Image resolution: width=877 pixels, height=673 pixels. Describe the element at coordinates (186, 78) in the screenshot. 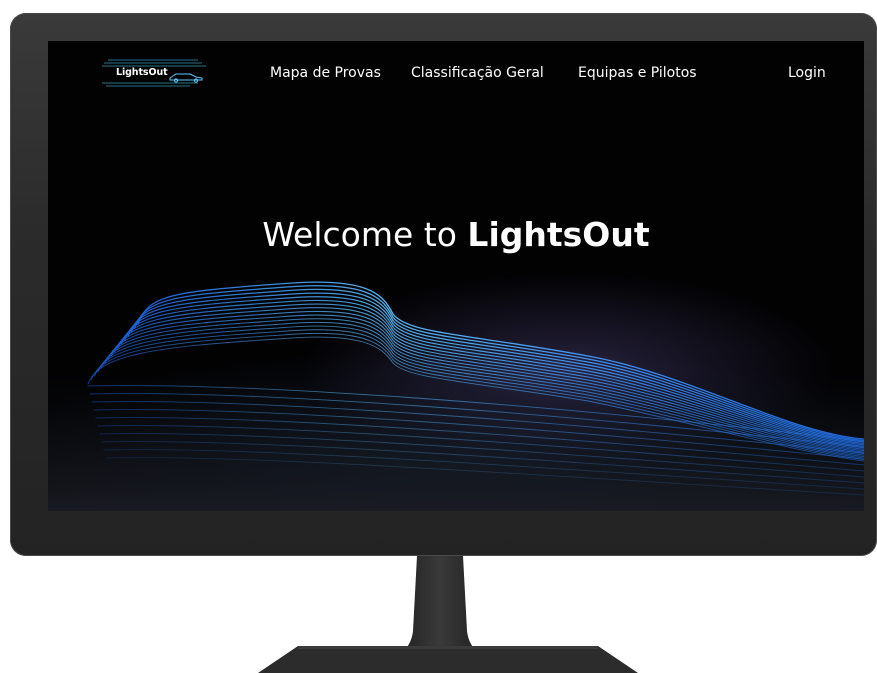

I see `race-car-icon` at that location.